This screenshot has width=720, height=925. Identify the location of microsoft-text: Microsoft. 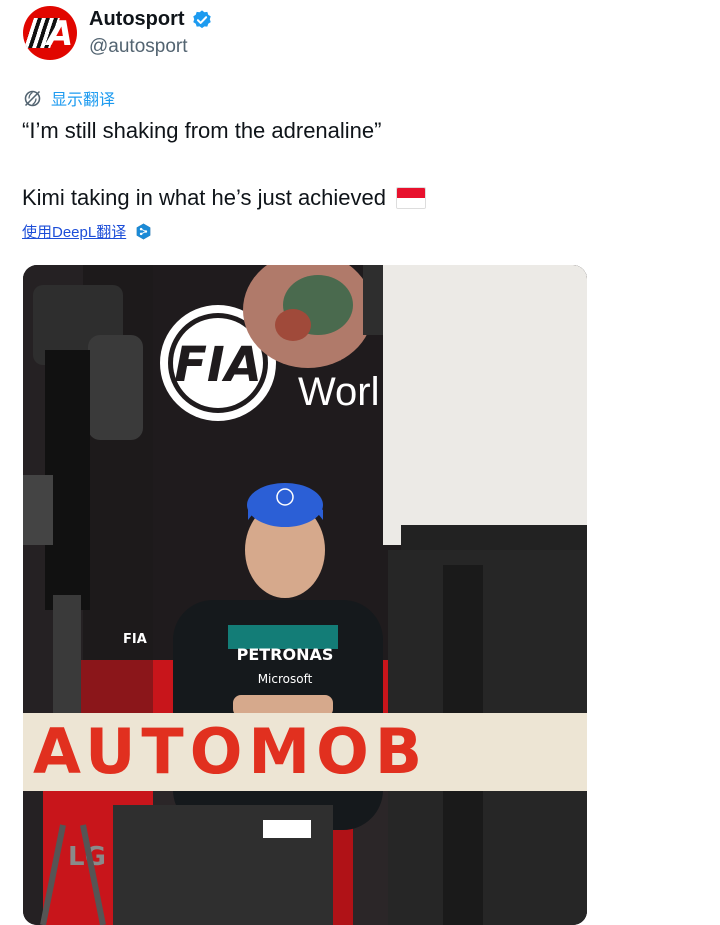
(285, 679).